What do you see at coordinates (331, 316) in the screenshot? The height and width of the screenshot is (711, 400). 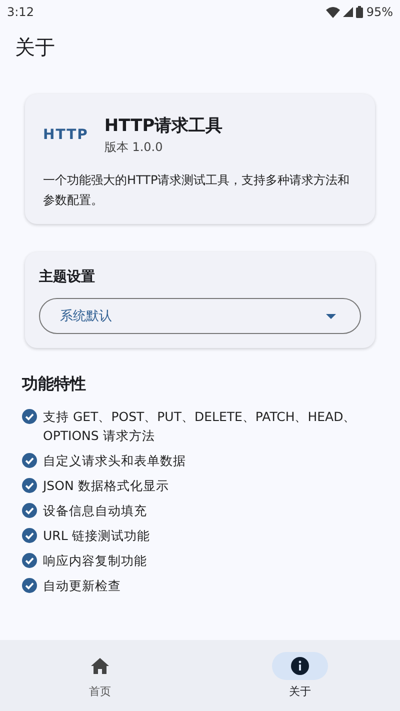 I see `dropdown-caret-icon` at bounding box center [331, 316].